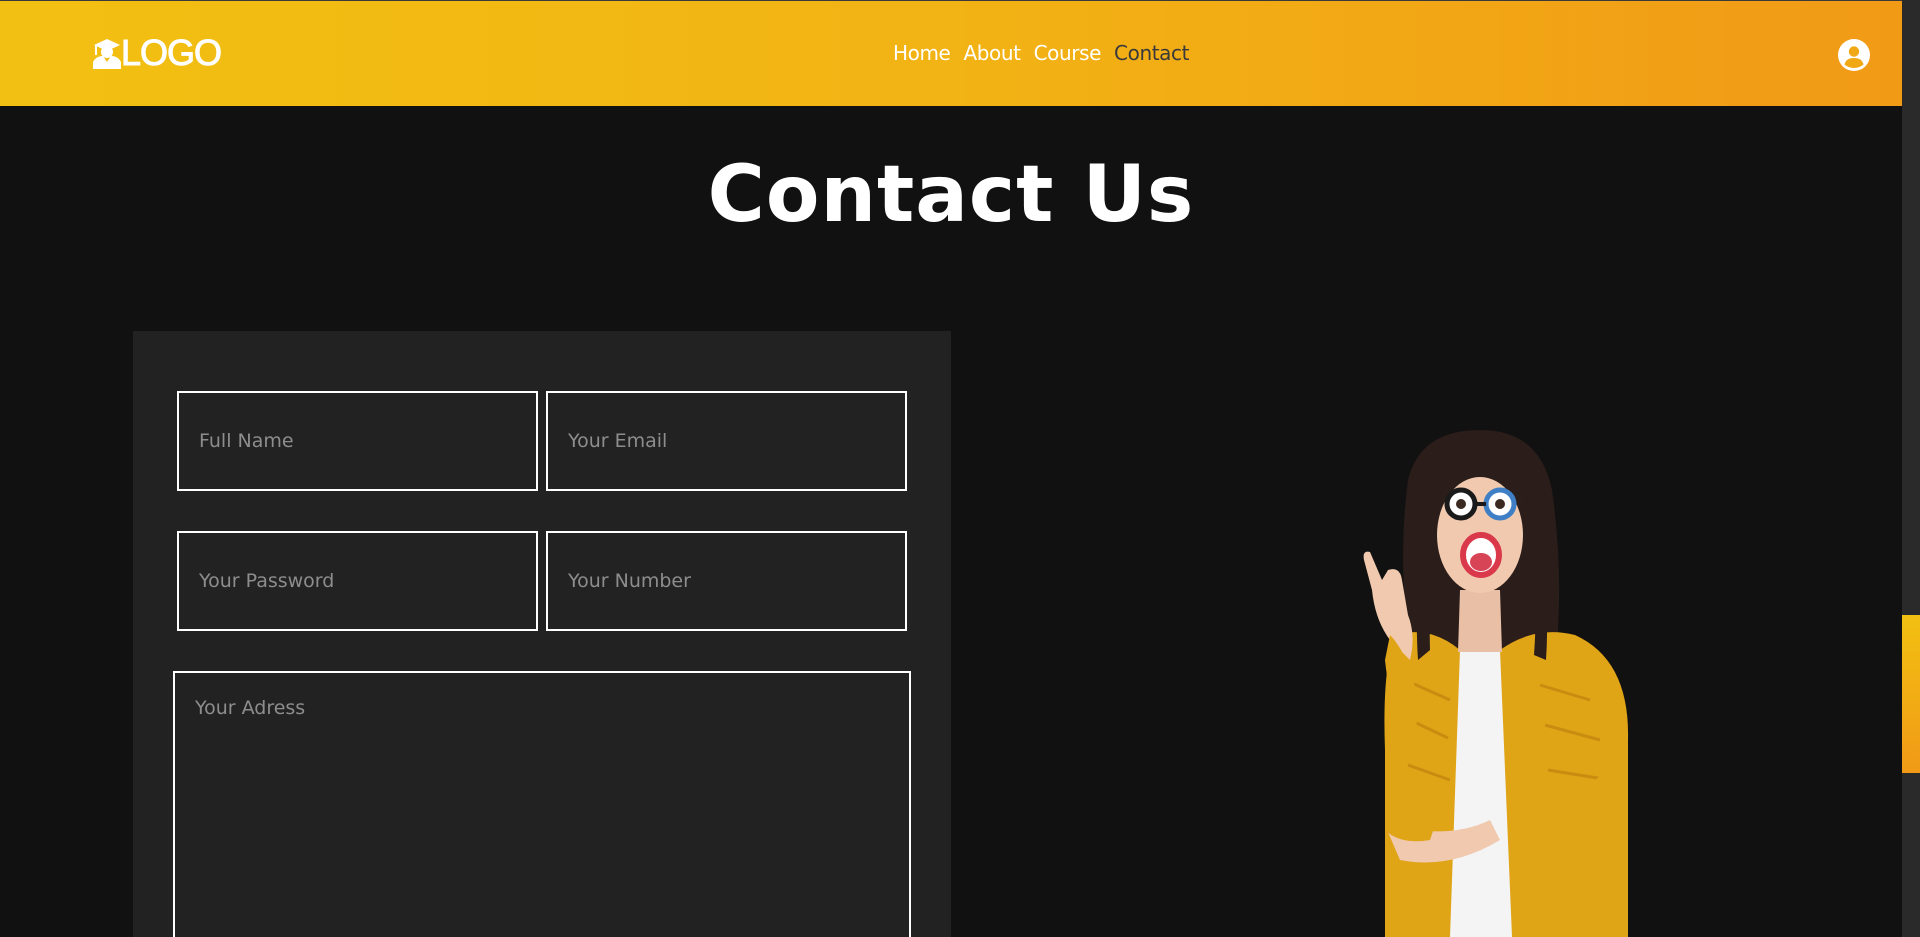 This screenshot has height=937, width=1920. Describe the element at coordinates (951, 195) in the screenshot. I see `page-title: Contact Us` at that location.